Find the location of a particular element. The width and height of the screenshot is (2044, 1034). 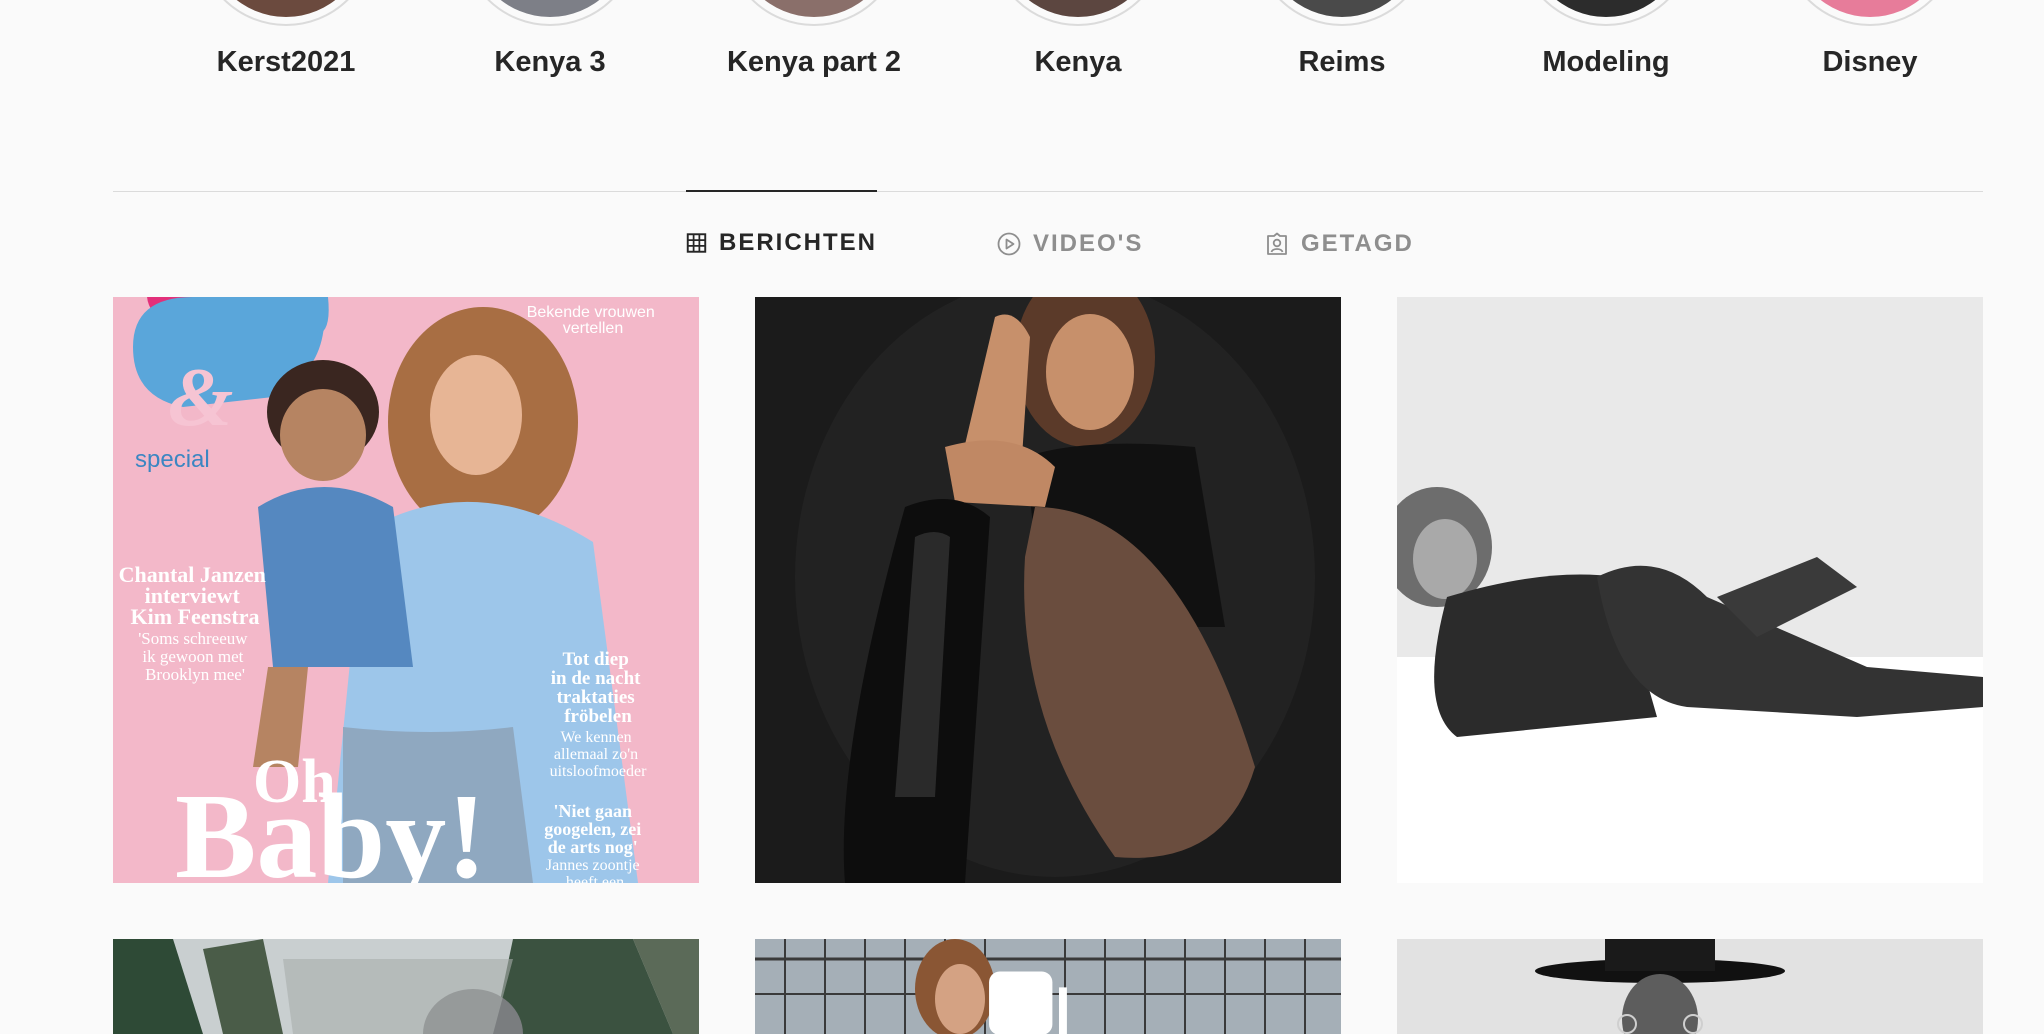

tab-videos: VIDEO'S is located at coordinates (1070, 244).